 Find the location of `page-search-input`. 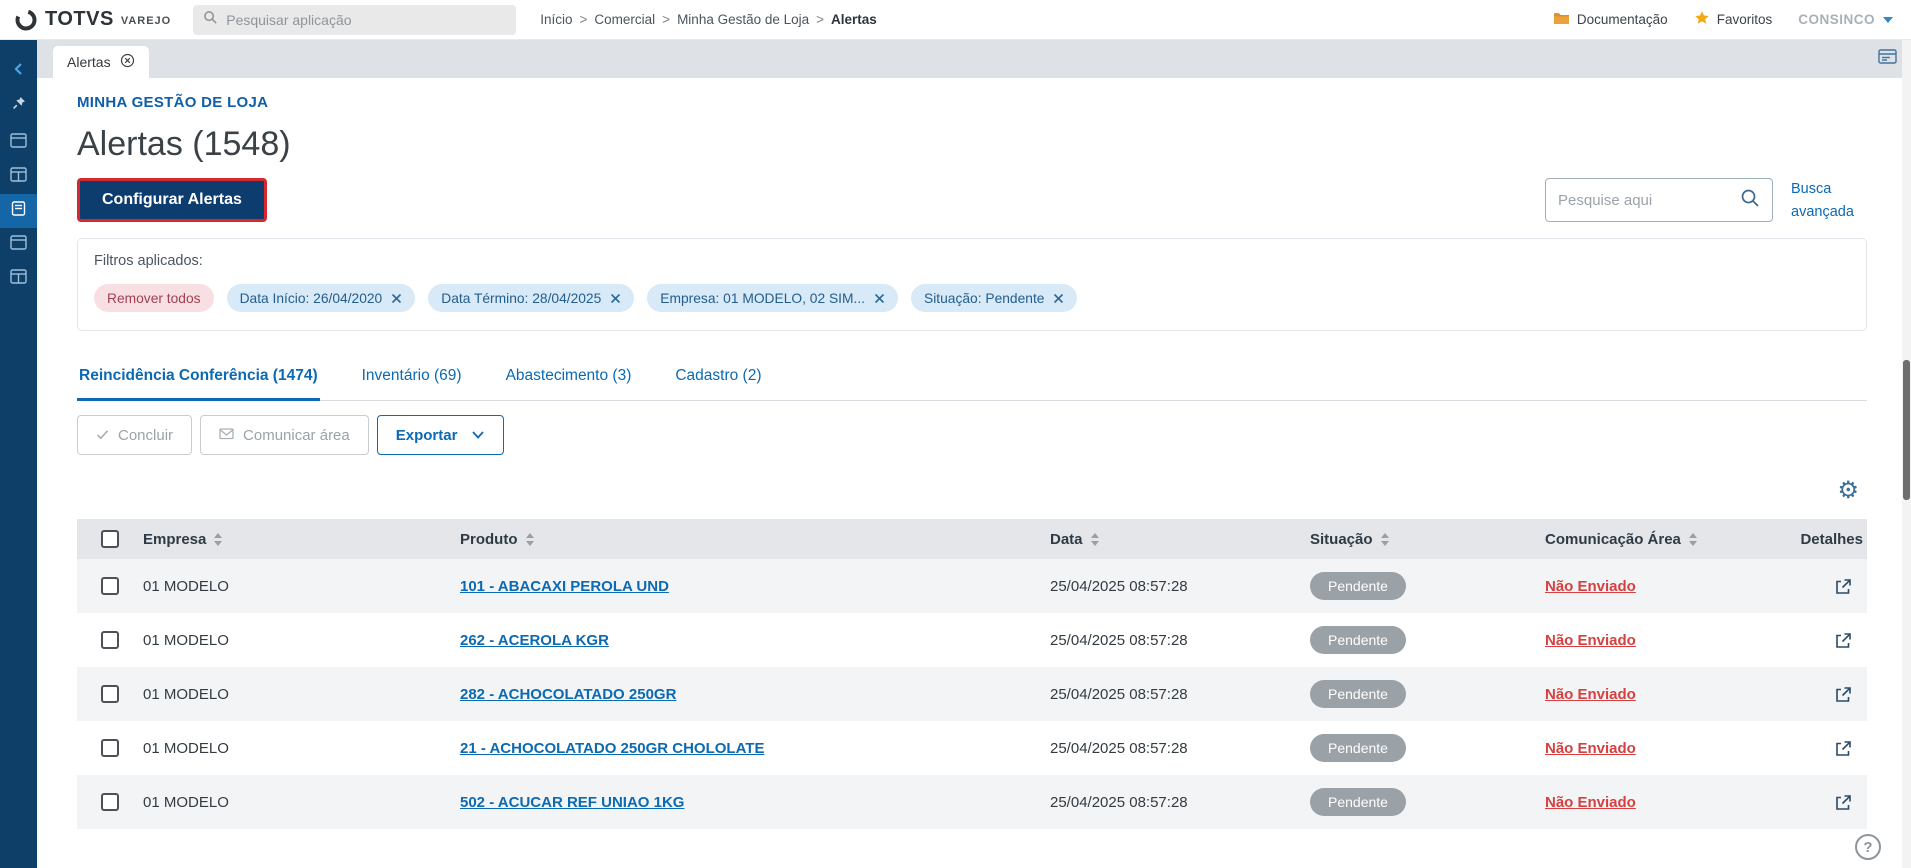

page-search-input is located at coordinates (1645, 200).